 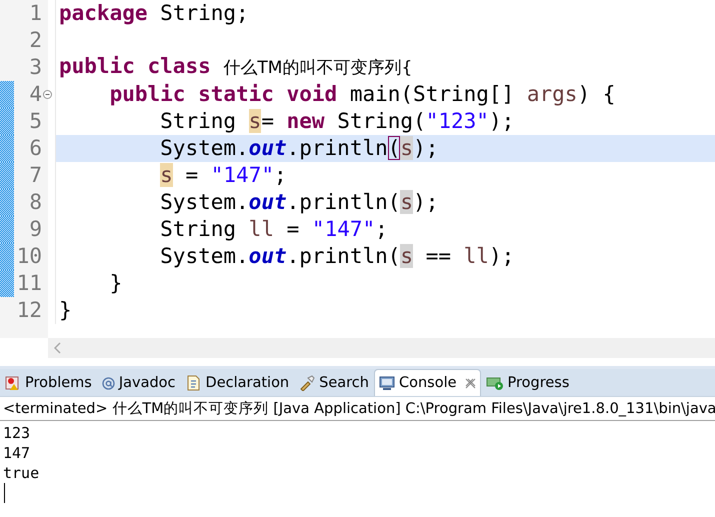 I want to click on document-icon, so click(x=194, y=383).